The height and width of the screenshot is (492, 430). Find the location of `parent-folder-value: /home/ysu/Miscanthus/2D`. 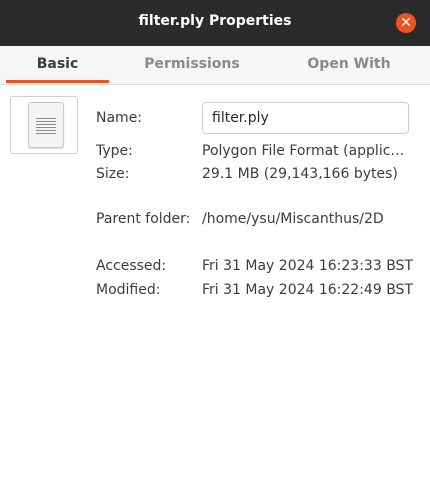

parent-folder-value: /home/ysu/Miscanthus/2D is located at coordinates (293, 219).